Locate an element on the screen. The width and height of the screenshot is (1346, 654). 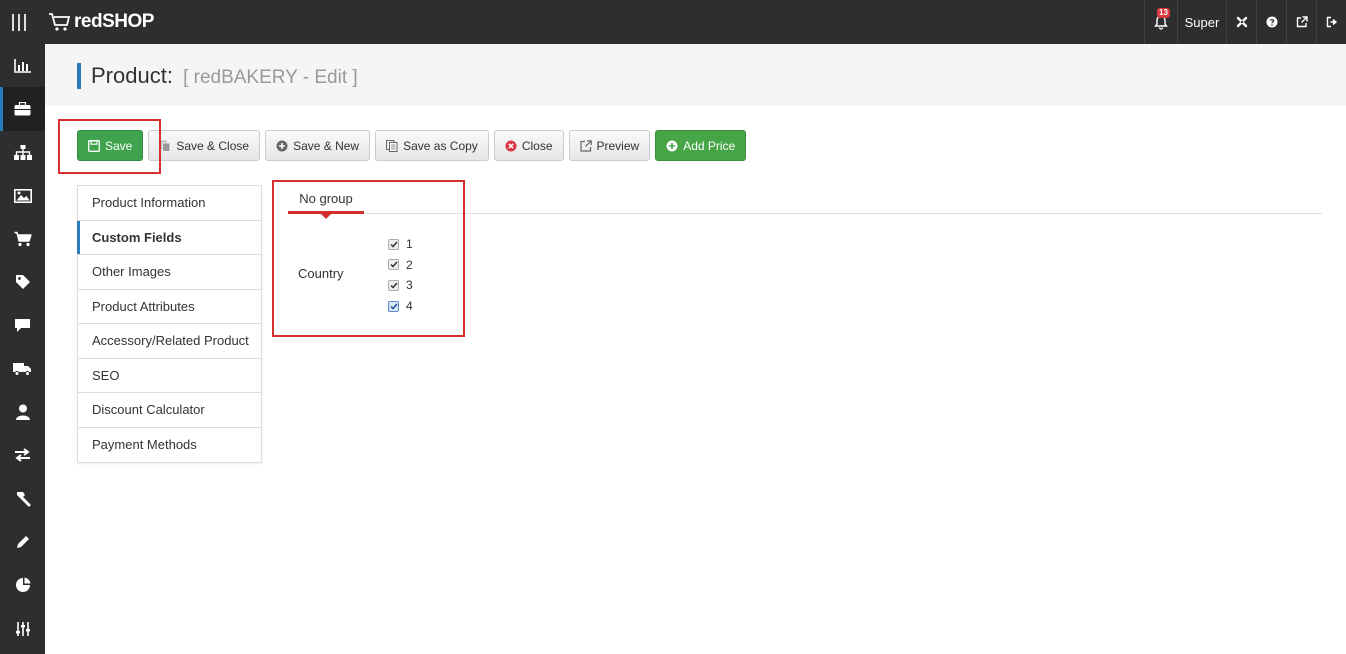
question-icon is located at coordinates (1271, 22).